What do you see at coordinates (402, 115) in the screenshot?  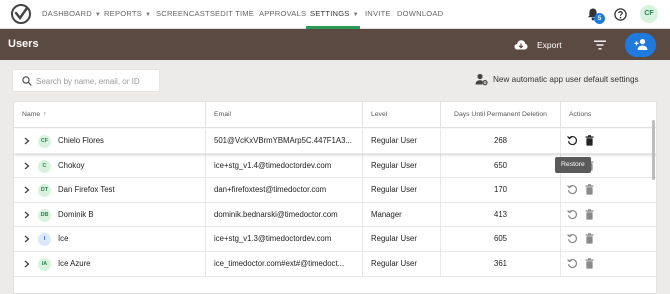 I see `column-header-level: Level` at bounding box center [402, 115].